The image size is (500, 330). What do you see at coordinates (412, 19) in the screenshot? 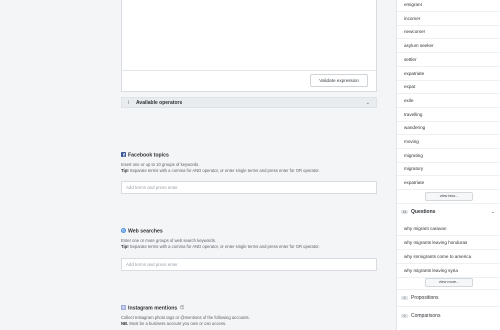
I see `term-item: incomer` at bounding box center [412, 19].